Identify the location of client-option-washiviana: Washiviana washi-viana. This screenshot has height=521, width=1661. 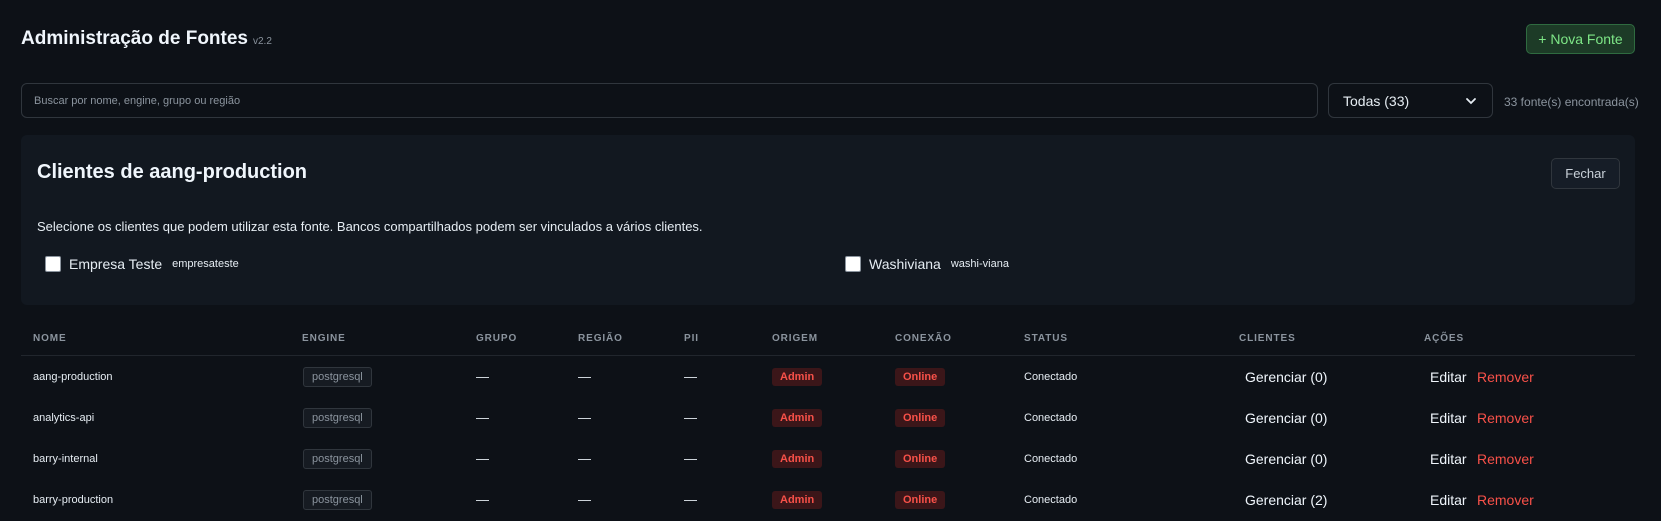
(927, 264).